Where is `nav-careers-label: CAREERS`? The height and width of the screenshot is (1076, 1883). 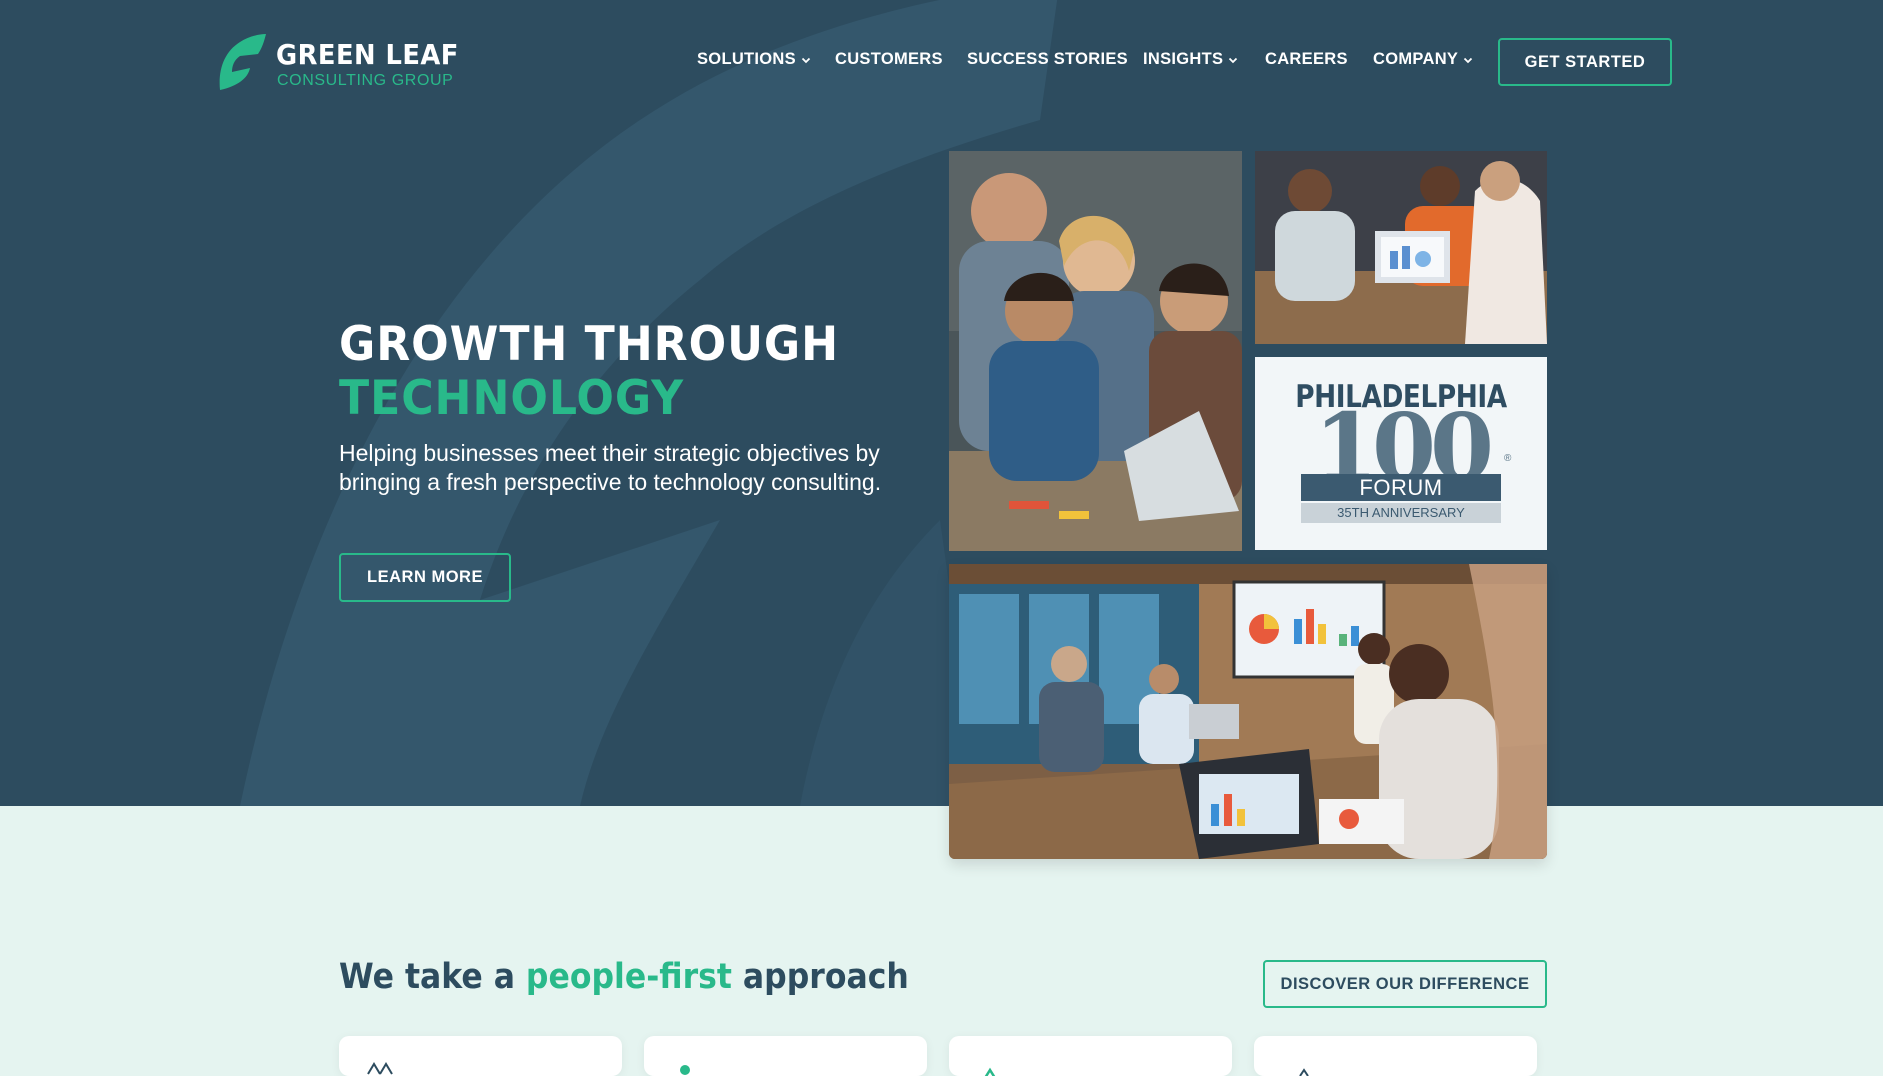
nav-careers-label: CAREERS is located at coordinates (1306, 59).